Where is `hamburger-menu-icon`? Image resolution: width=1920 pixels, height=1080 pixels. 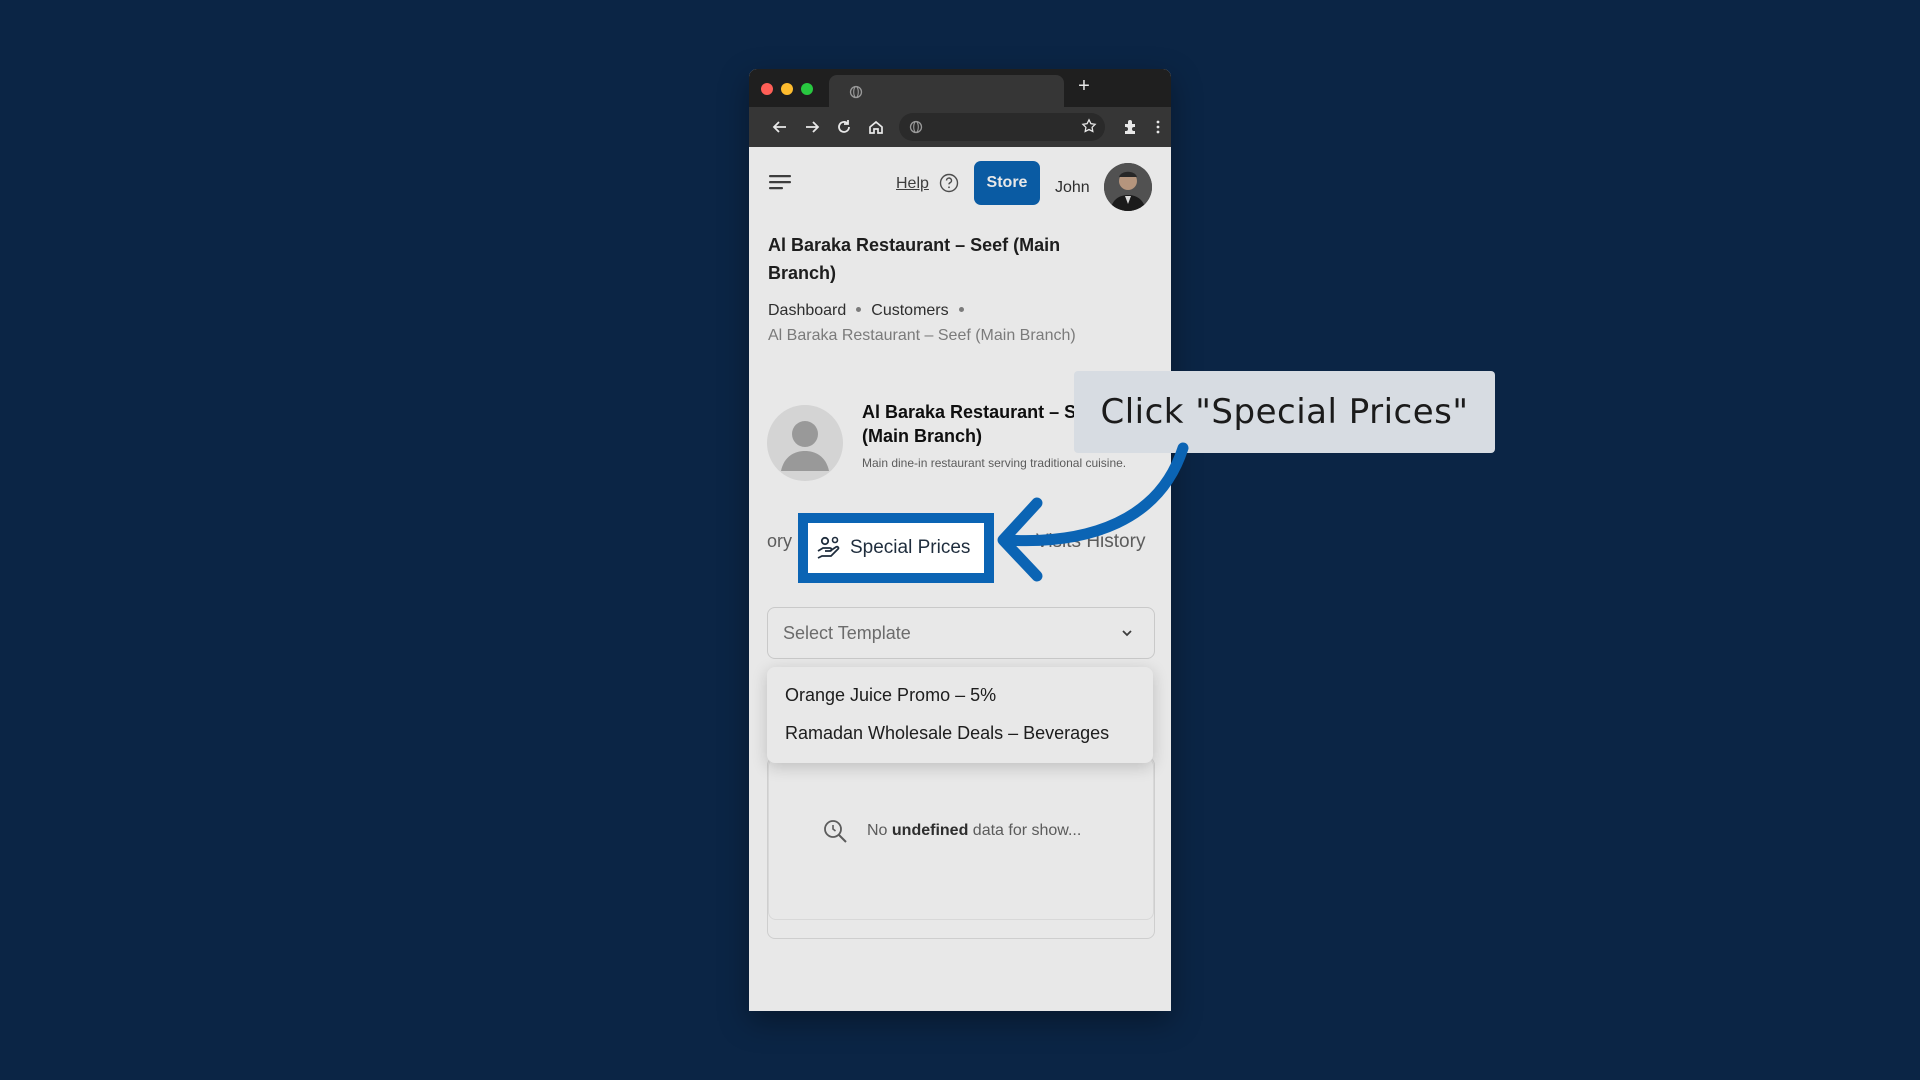
hamburger-menu-icon is located at coordinates (781, 183).